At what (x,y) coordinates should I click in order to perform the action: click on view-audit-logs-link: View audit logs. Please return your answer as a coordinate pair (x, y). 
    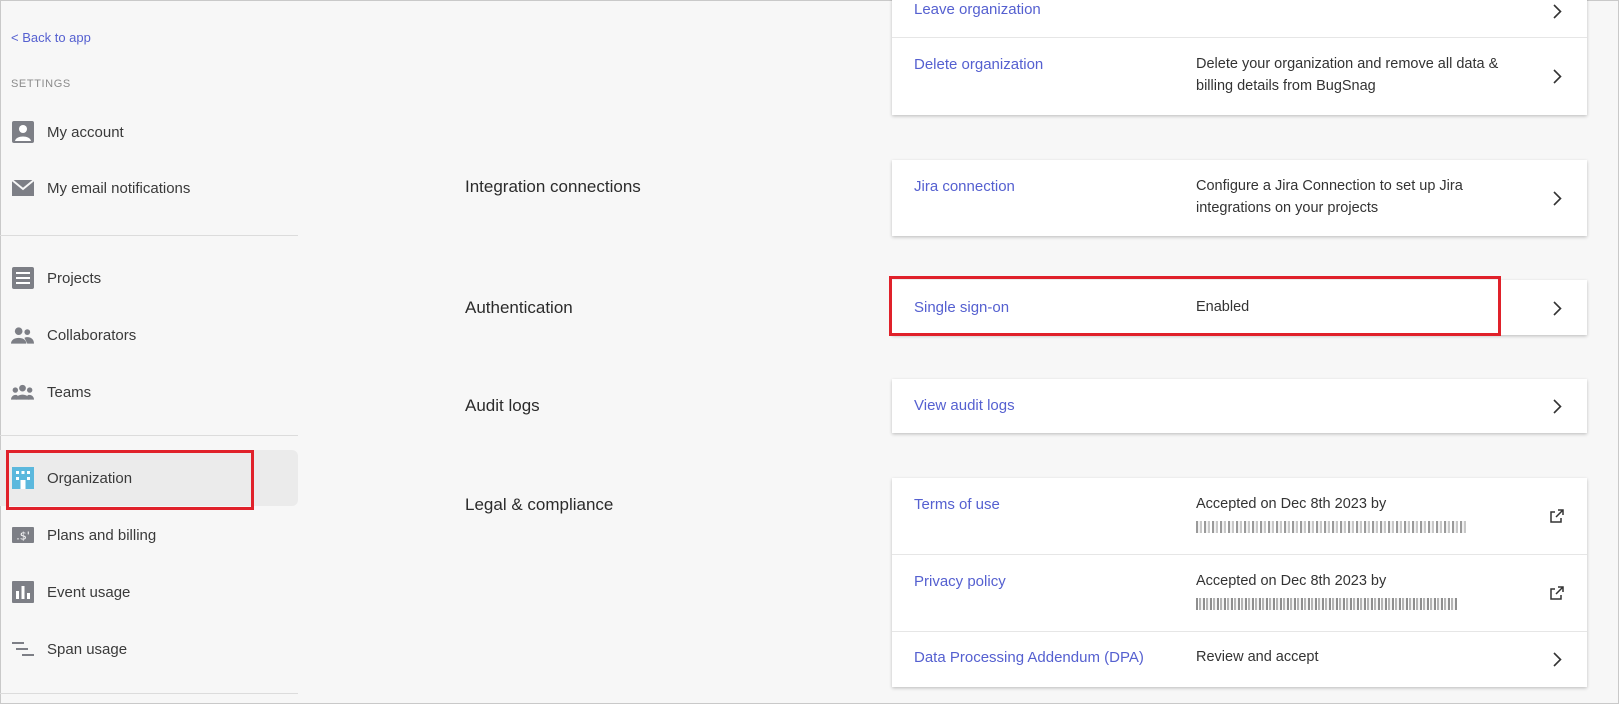
    Looking at the image, I should click on (964, 405).